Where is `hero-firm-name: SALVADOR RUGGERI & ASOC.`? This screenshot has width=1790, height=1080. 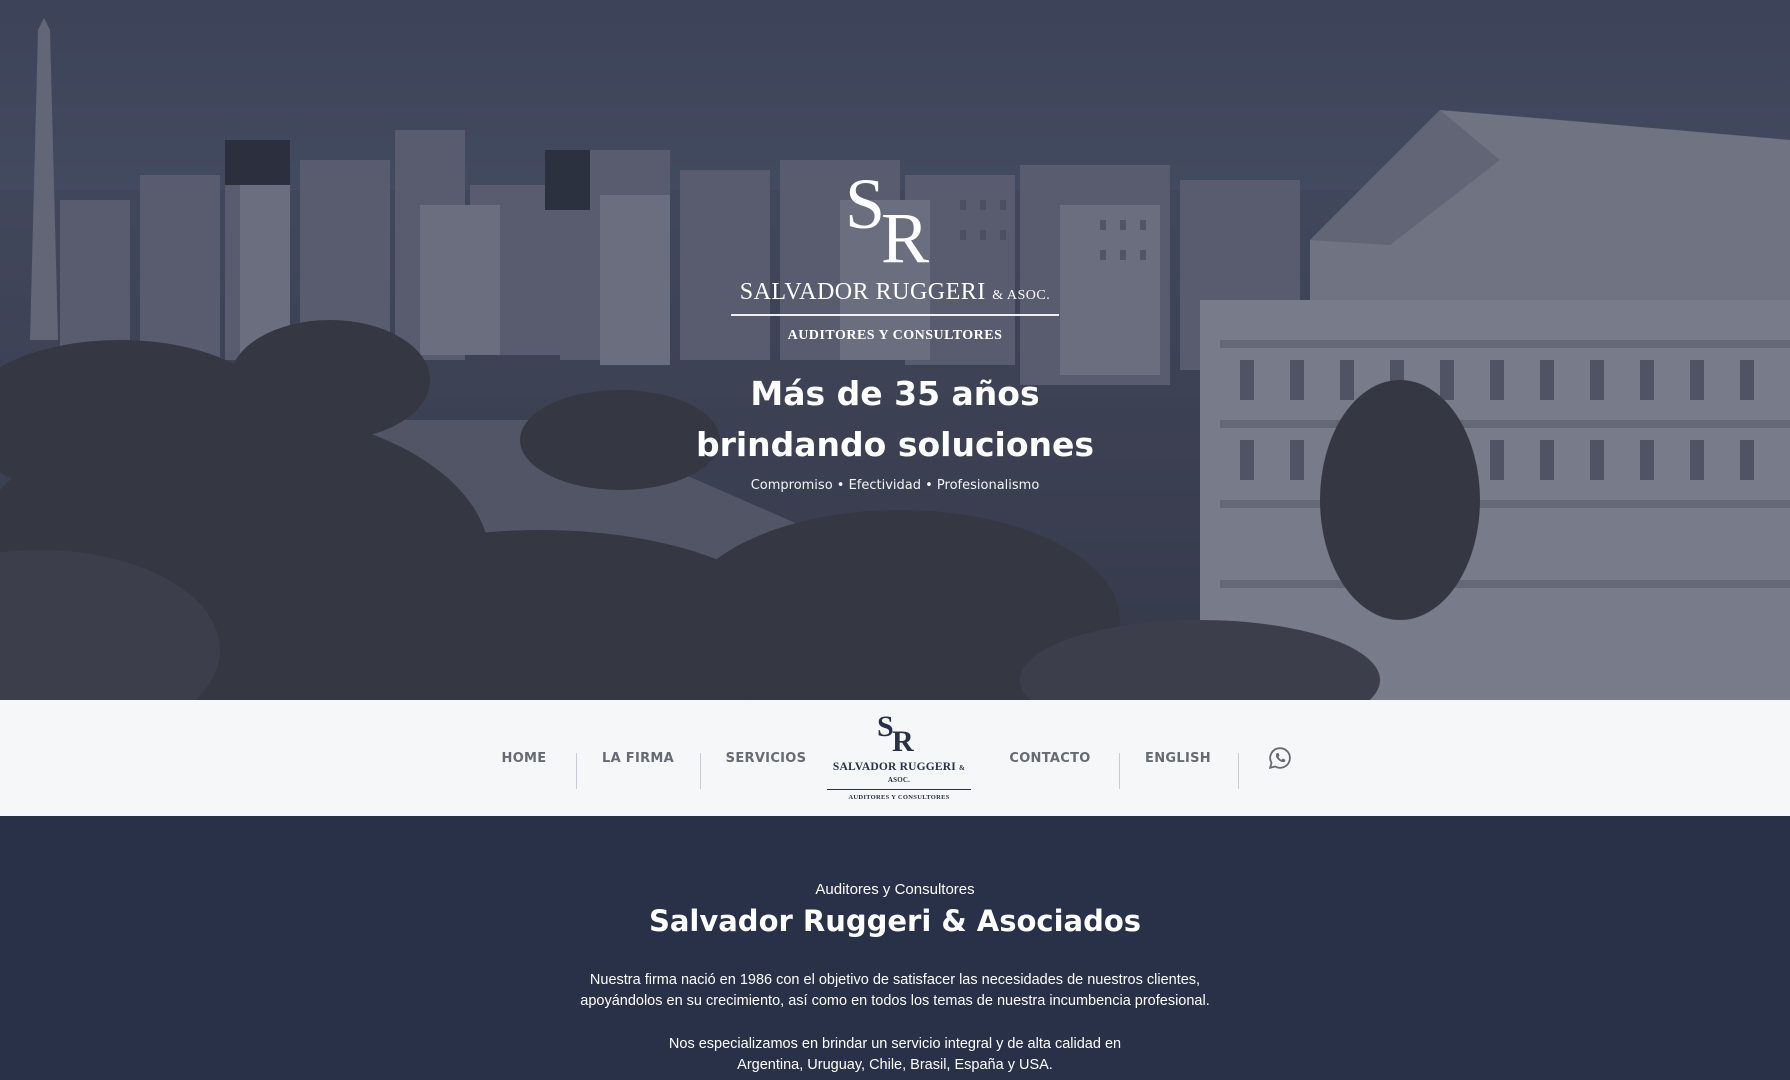
hero-firm-name: SALVADOR RUGGERI & ASOC. is located at coordinates (895, 292).